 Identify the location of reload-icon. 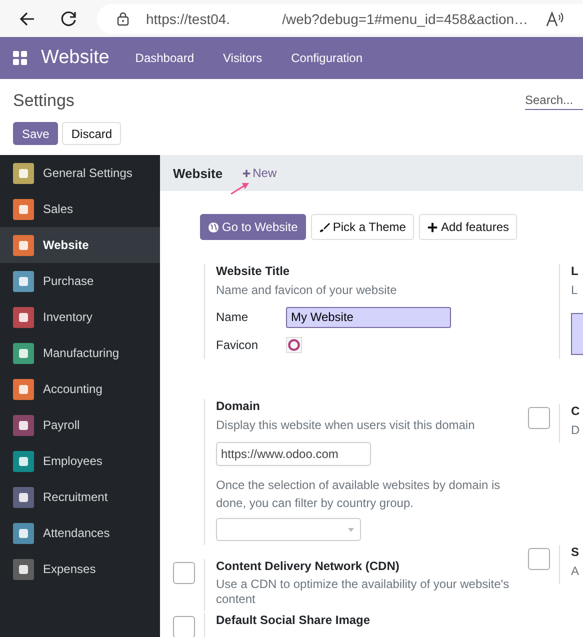
(69, 18).